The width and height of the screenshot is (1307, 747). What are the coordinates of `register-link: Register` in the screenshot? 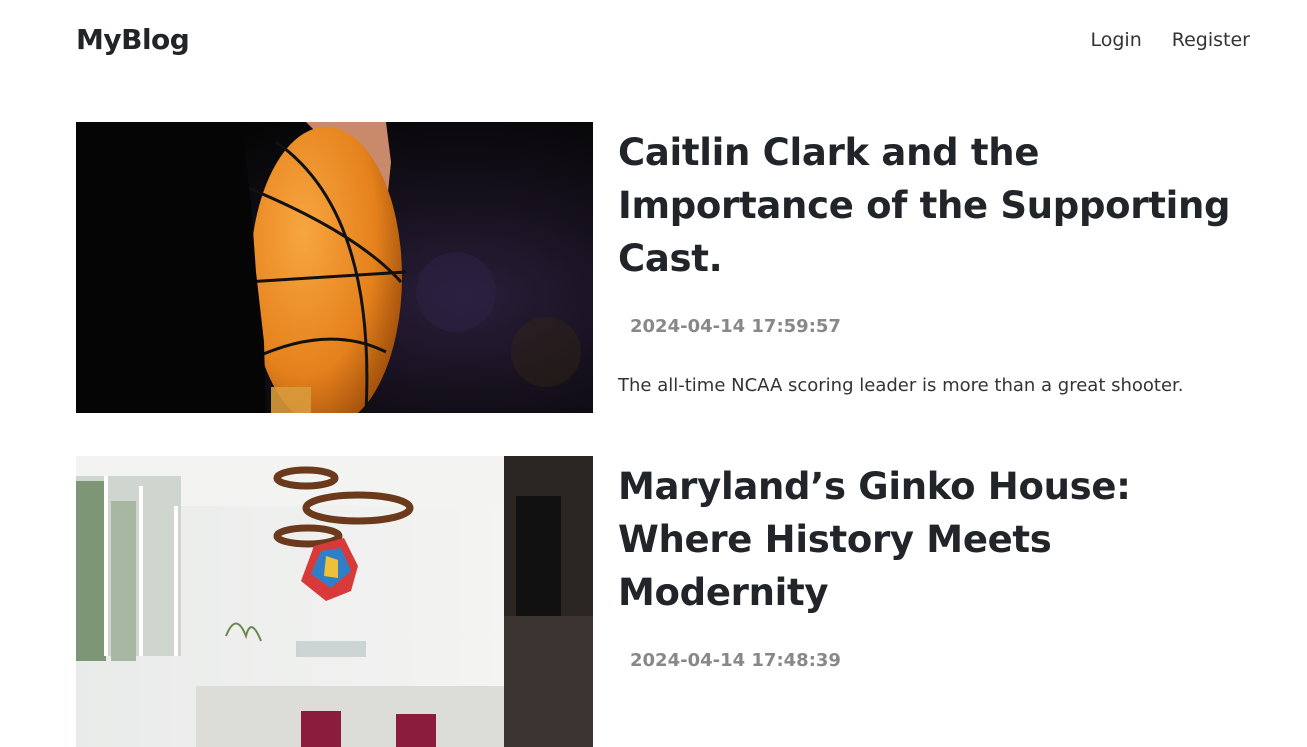 It's located at (1211, 40).